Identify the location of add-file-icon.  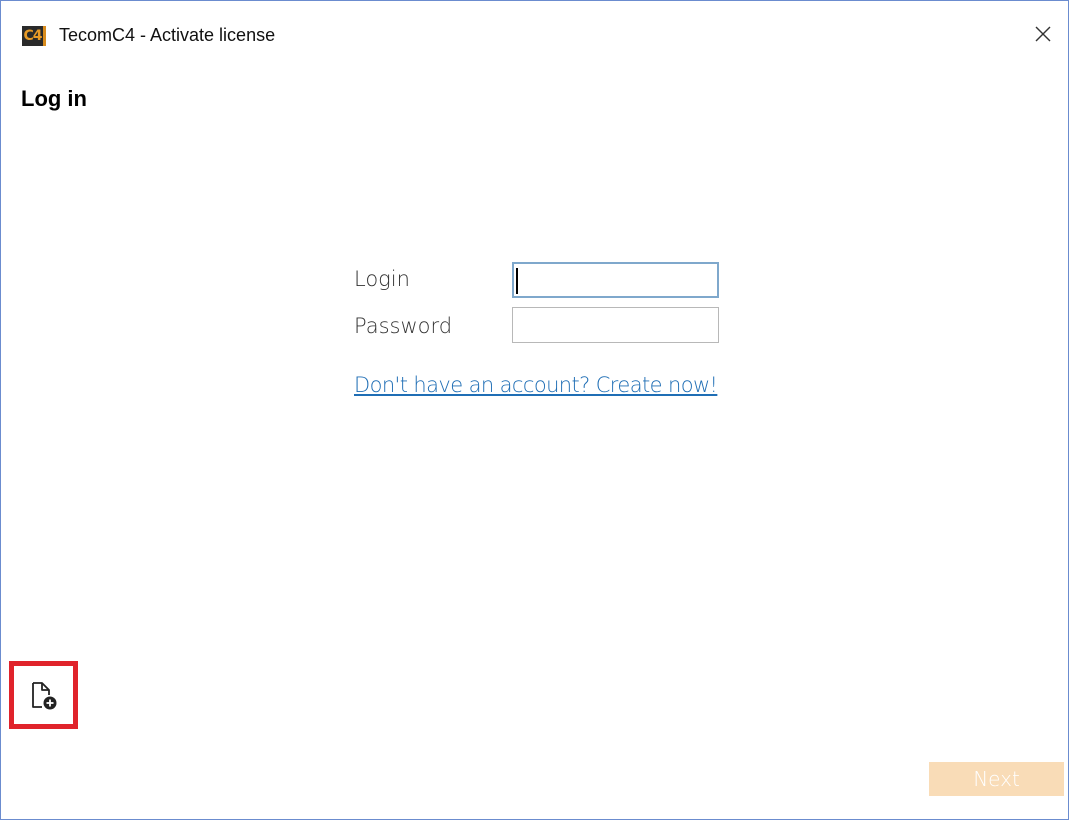
(44, 696).